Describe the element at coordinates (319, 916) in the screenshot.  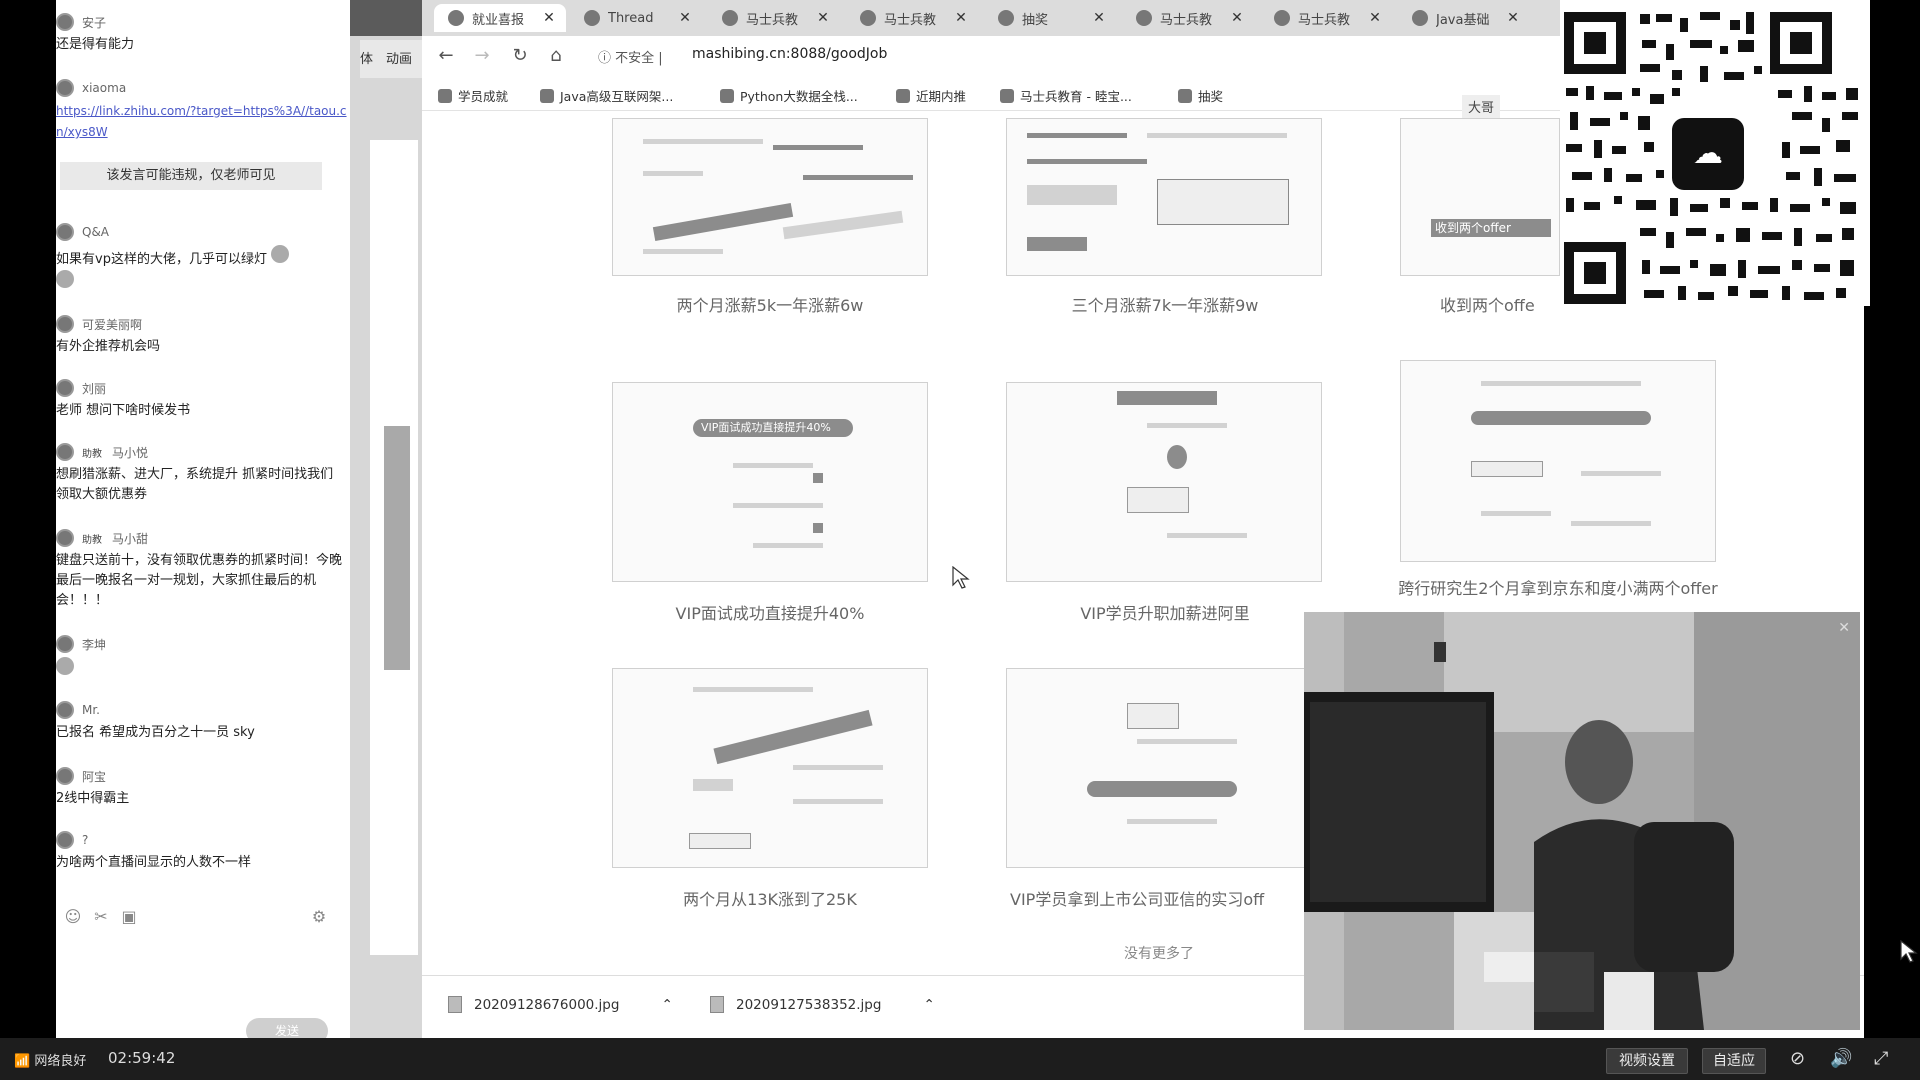
I see `settings-icon: ⚙` at that location.